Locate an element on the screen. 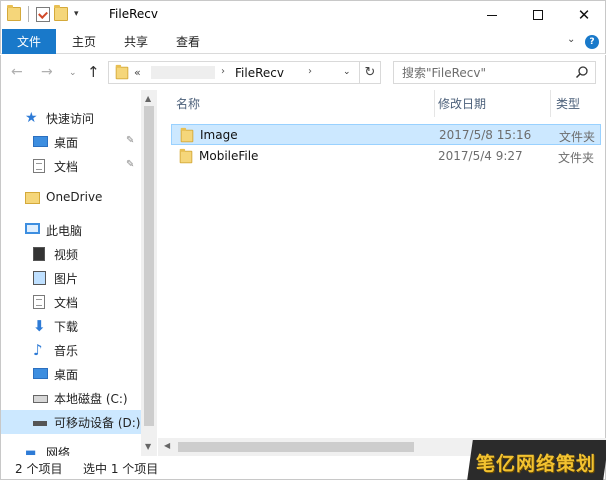 The image size is (606, 480). refresh-button: ↻ is located at coordinates (370, 72).